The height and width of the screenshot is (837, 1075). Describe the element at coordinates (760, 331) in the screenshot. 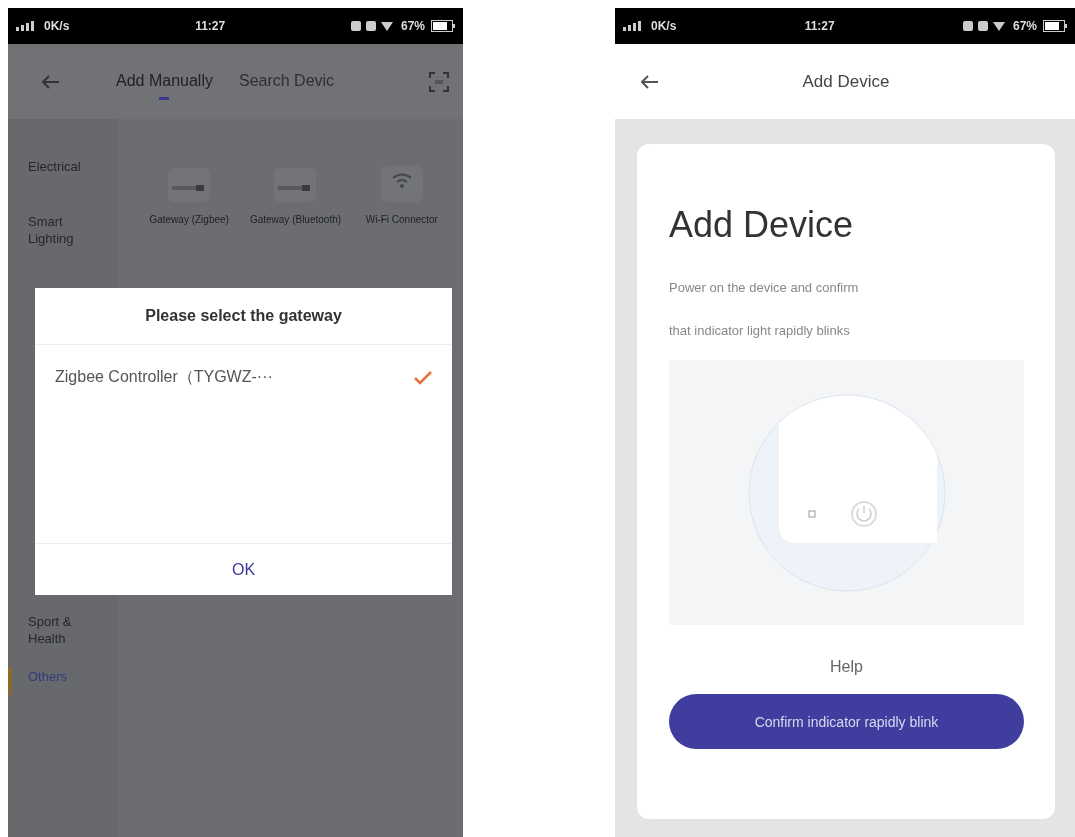

I see `instruction-text: that indicator light rapidly blinks` at that location.